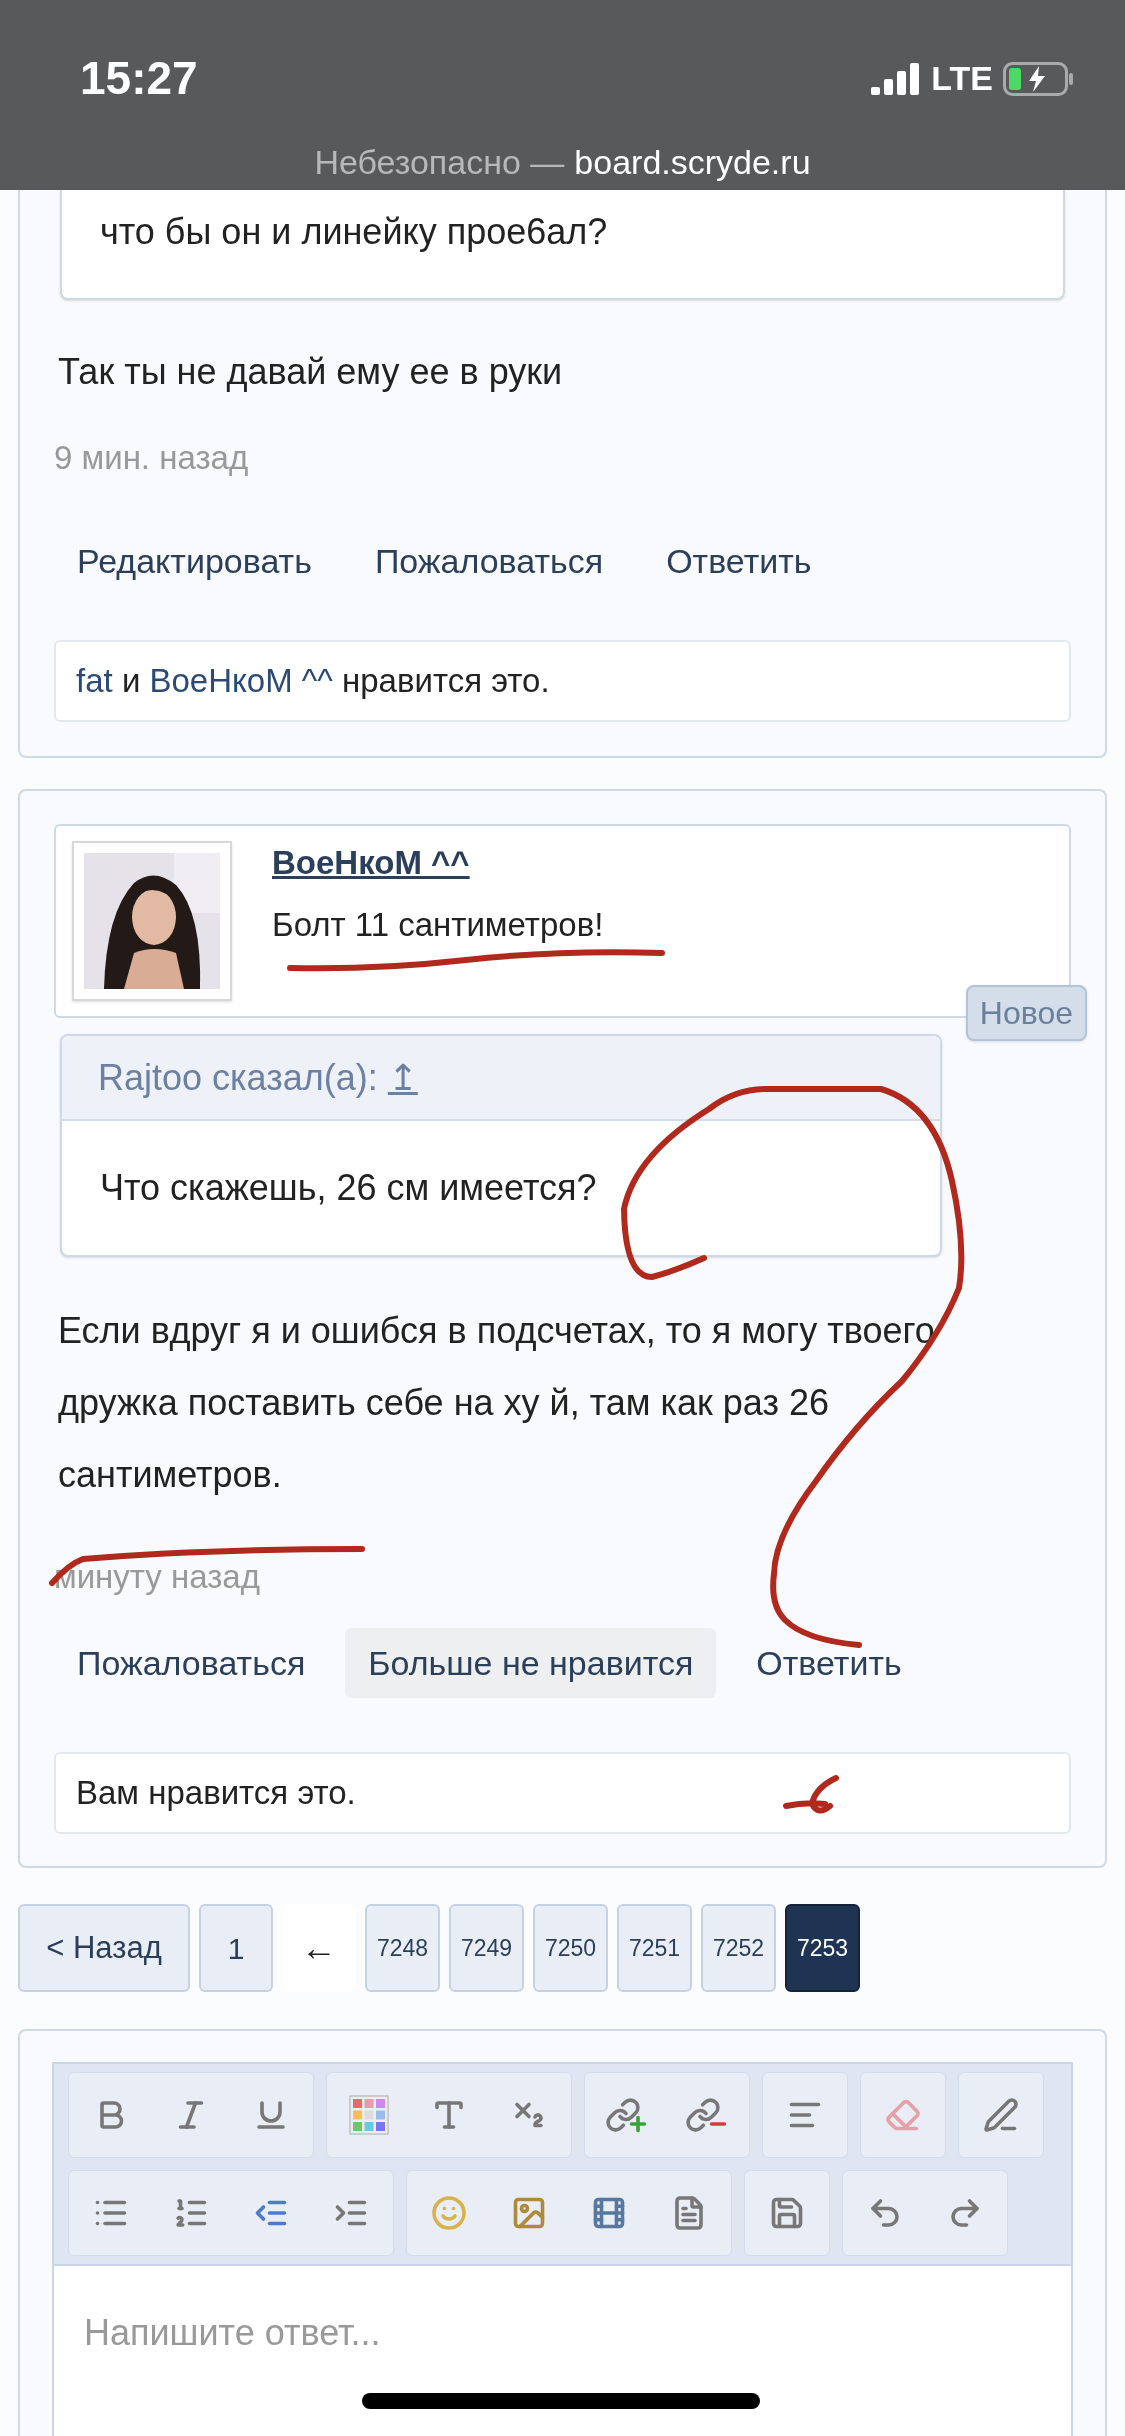 This screenshot has width=1125, height=2436. I want to click on link-plus-icon, so click(627, 2115).